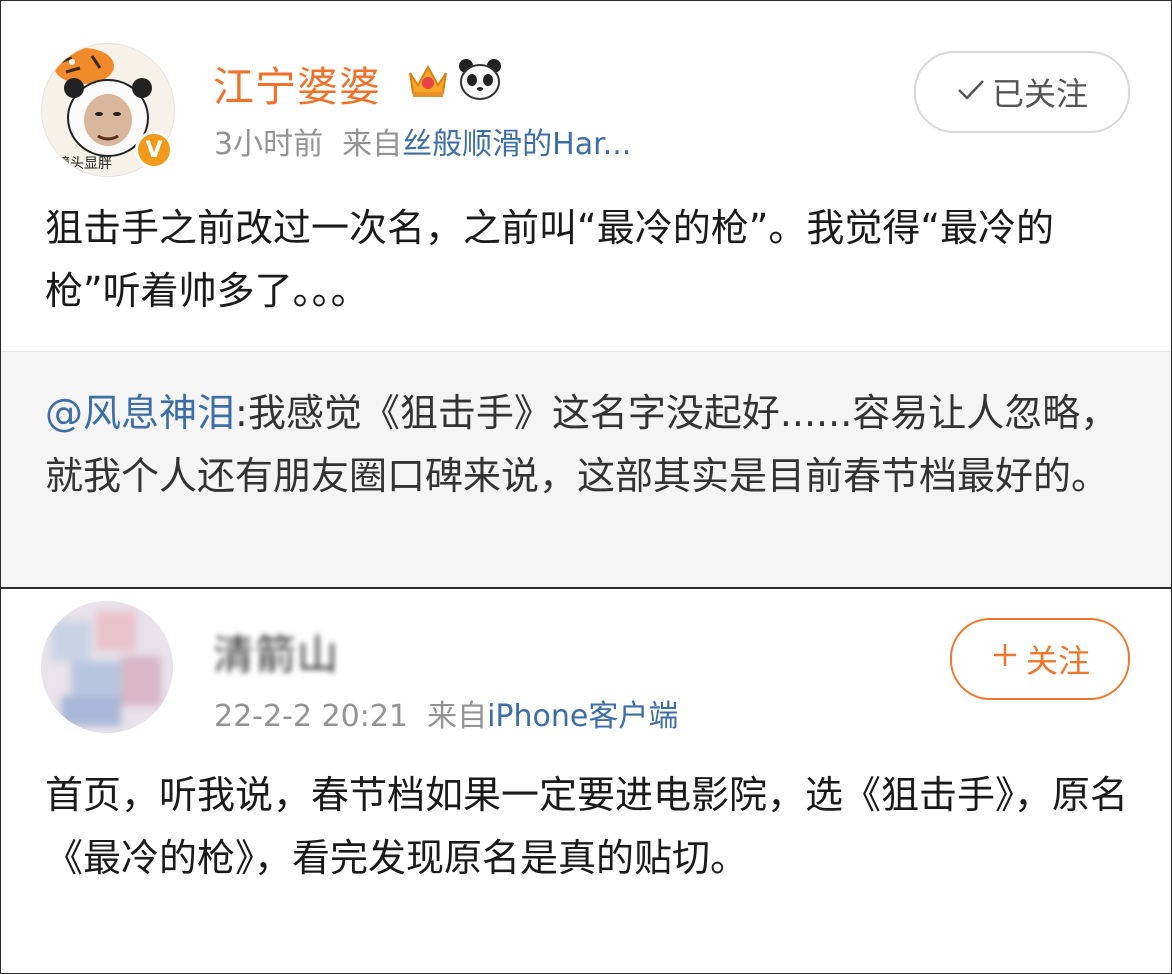 The image size is (1172, 974). I want to click on post-meta: 22-2-2 20:21 来自iPhone客户端, so click(446, 713).